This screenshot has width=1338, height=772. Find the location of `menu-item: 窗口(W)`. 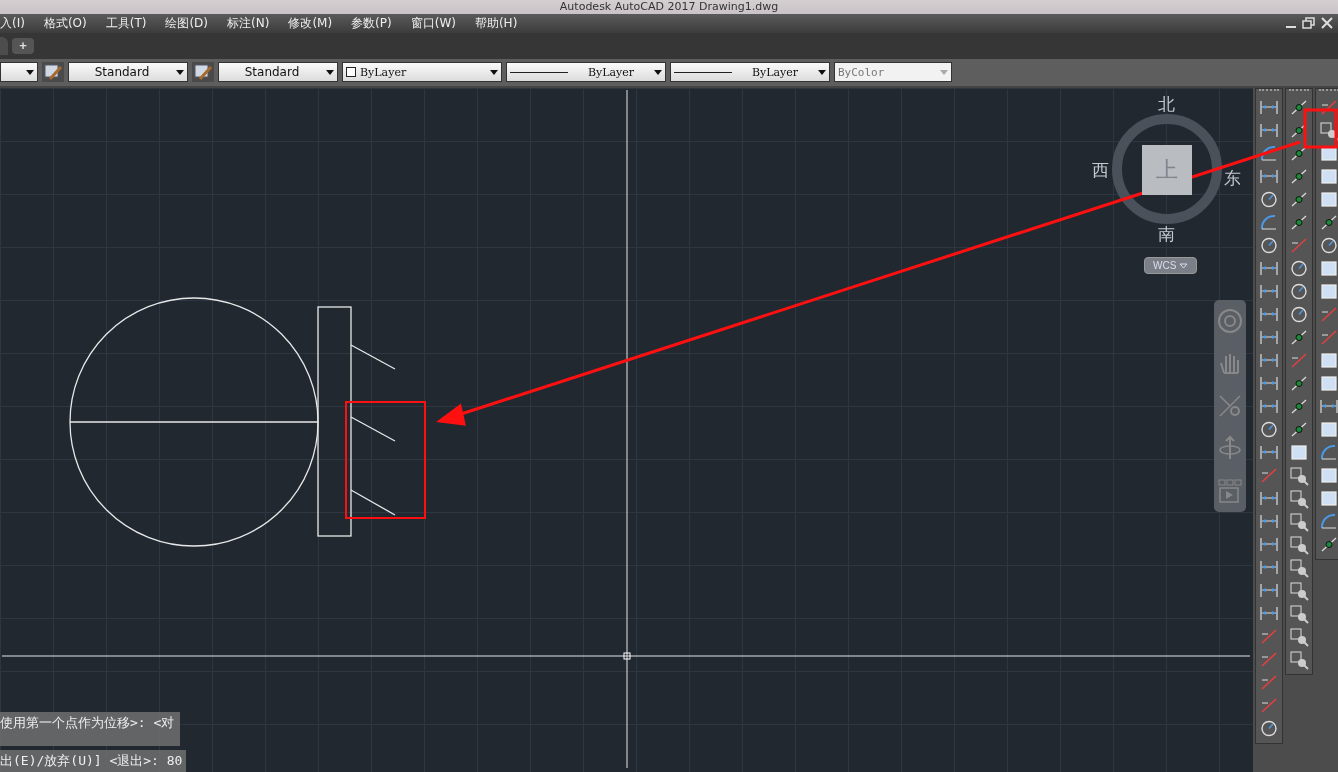

menu-item: 窗口(W) is located at coordinates (433, 23).